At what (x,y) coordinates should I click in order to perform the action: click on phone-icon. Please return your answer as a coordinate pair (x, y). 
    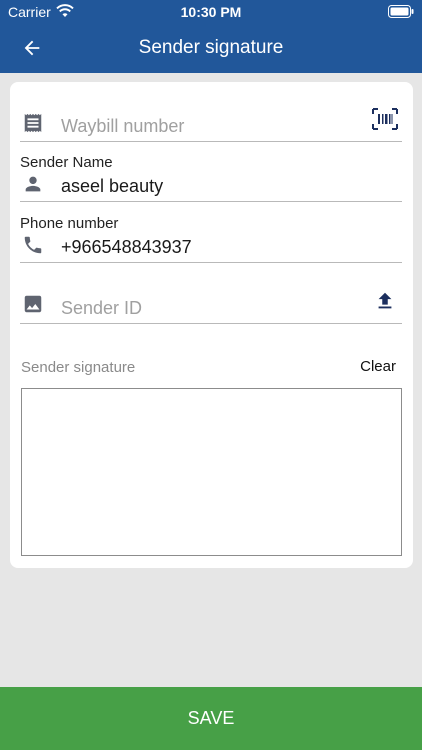
    Looking at the image, I should click on (33, 245).